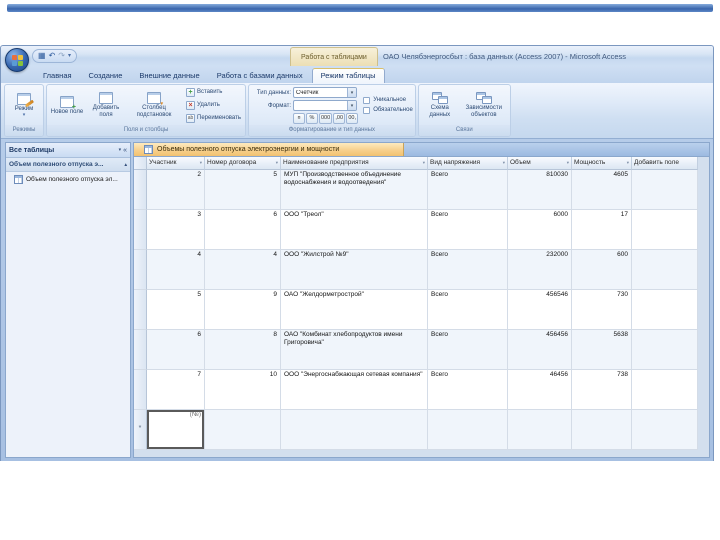  I want to click on table-cell: ОАО "Желдорметрострой", so click(354, 310).